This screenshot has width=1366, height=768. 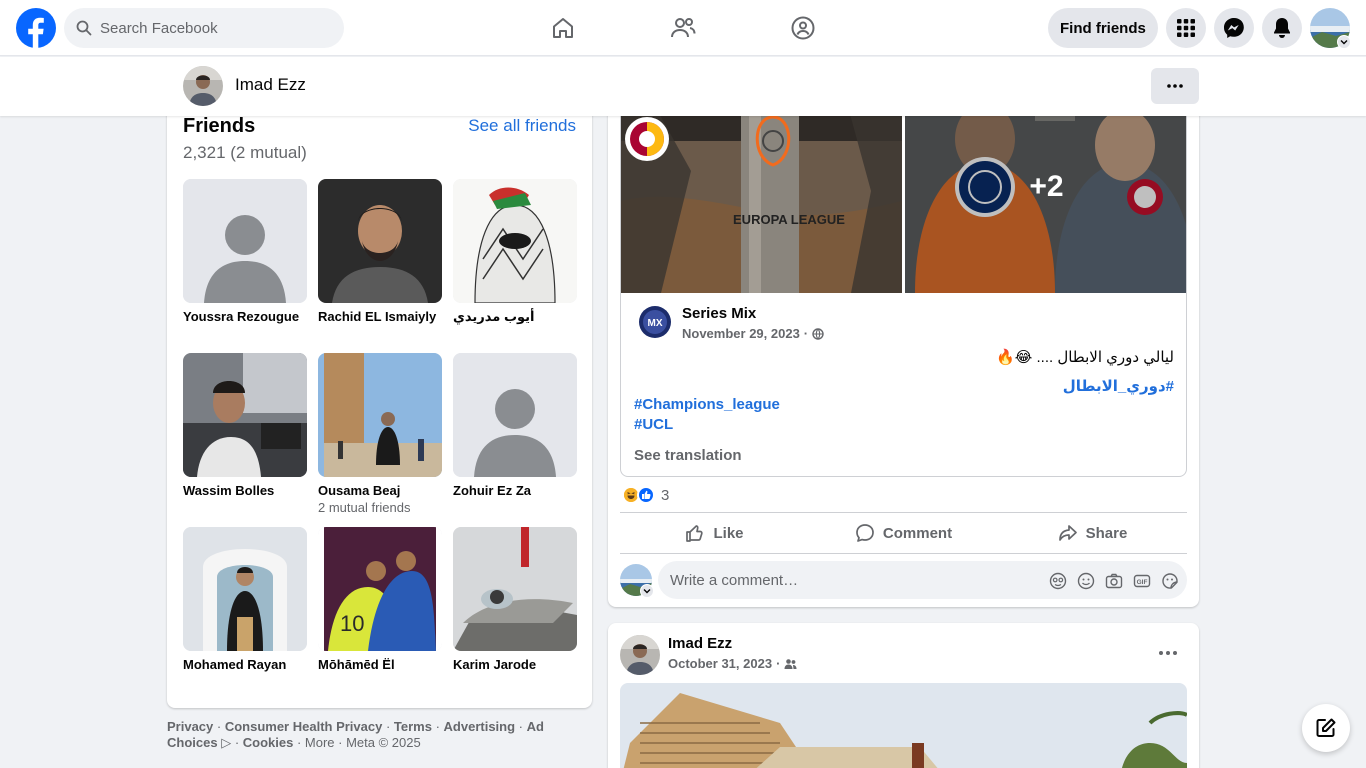 I want to click on friend-tile: Wassim Bolles, so click(x=245, y=425).